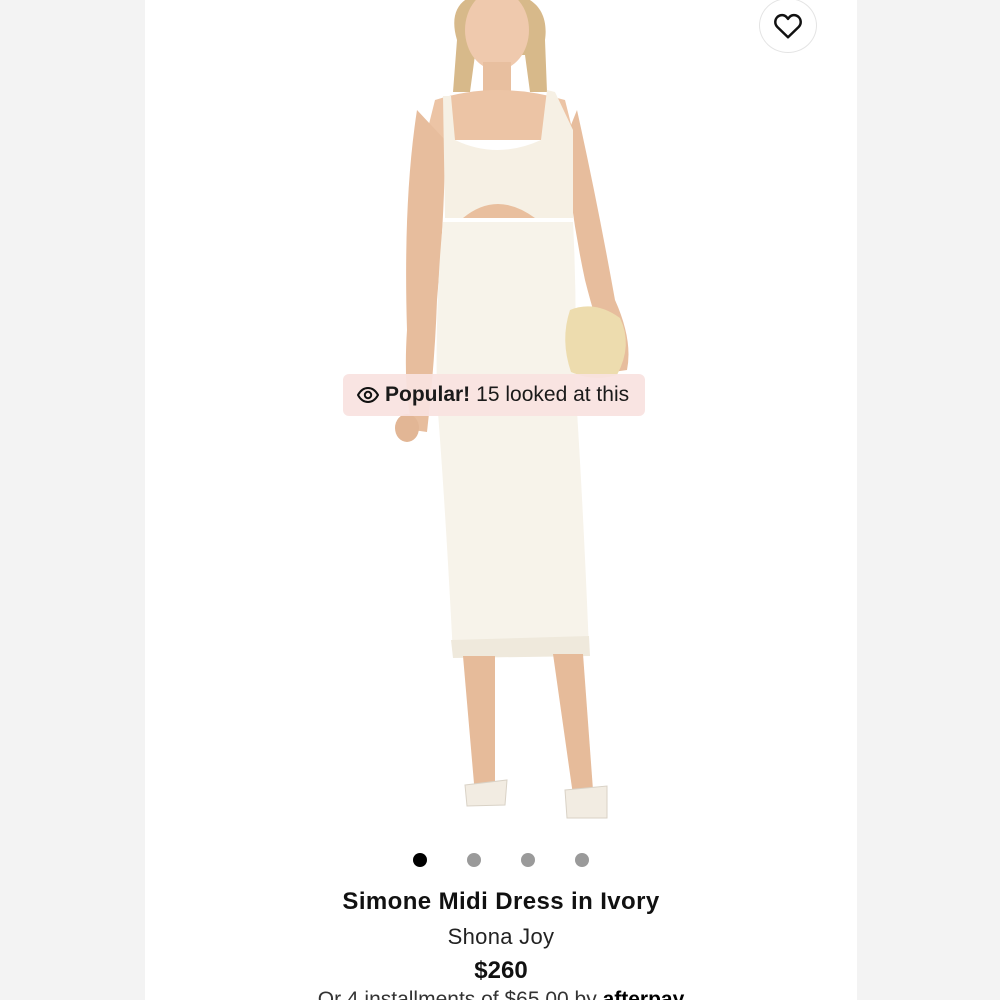  I want to click on badge-text: 15 looked at this, so click(553, 394).